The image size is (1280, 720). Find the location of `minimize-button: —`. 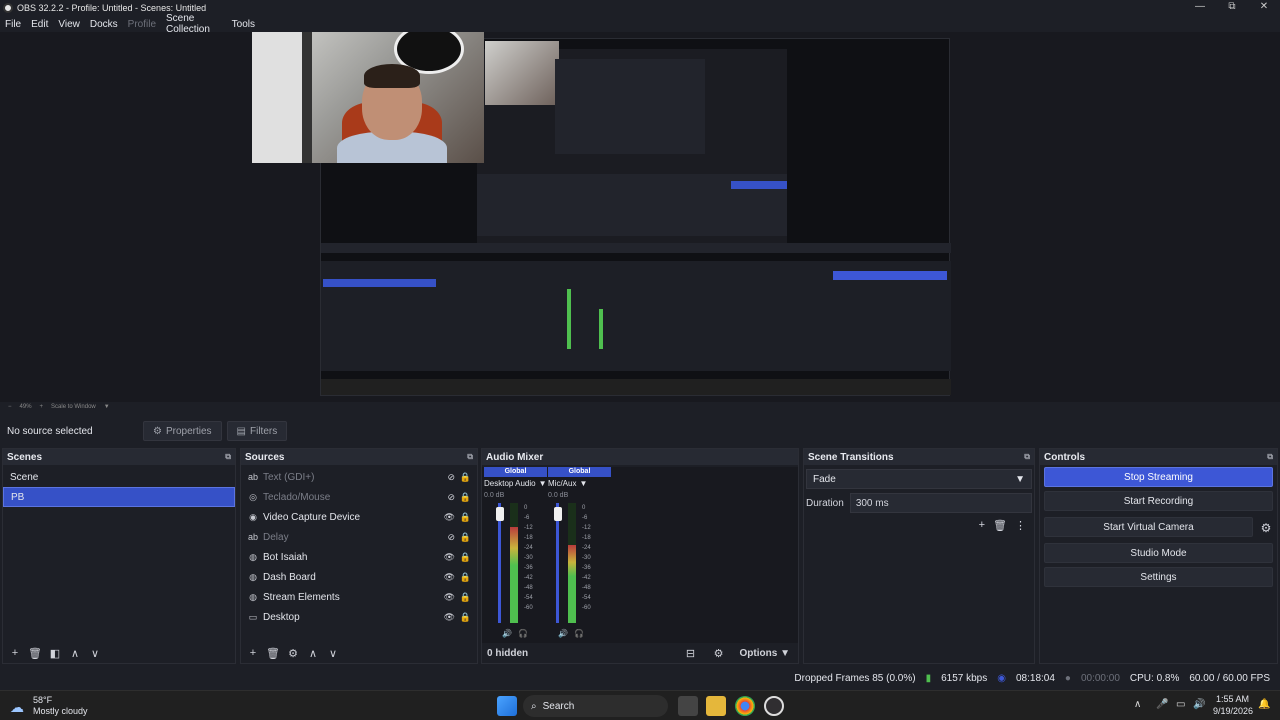

minimize-button: — is located at coordinates (1200, 8).